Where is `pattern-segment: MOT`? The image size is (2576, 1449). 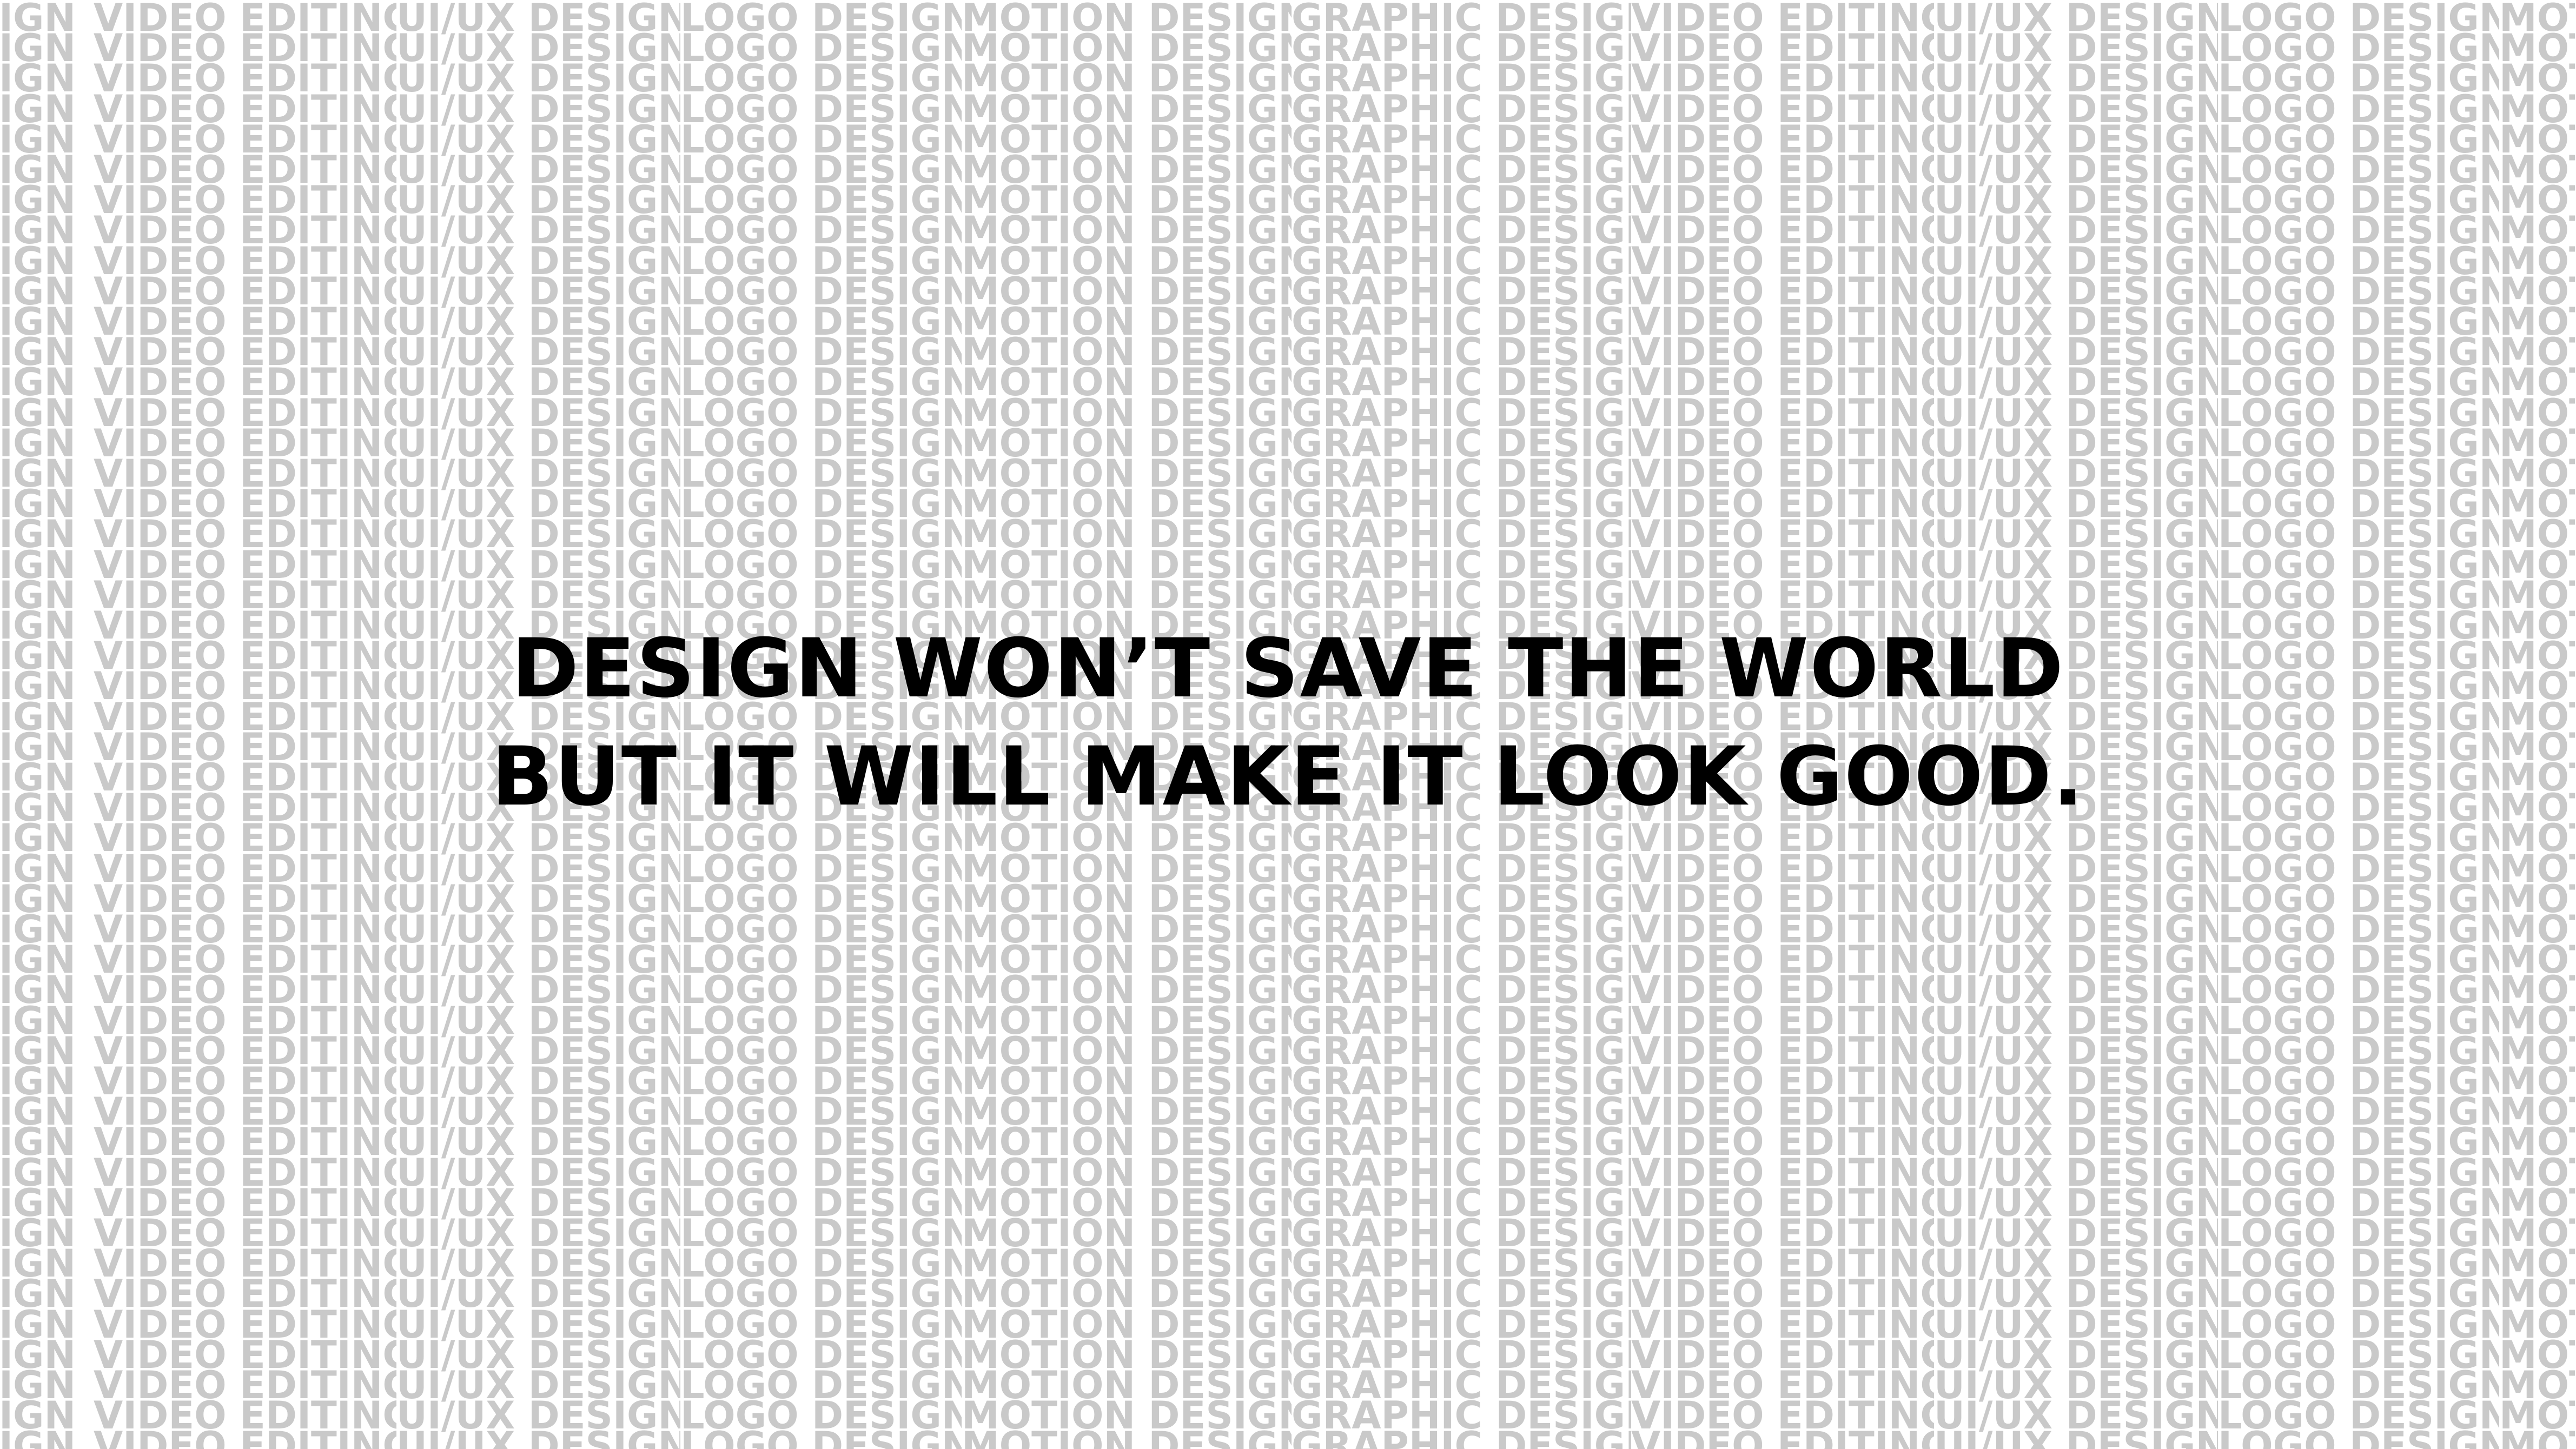 pattern-segment: MOT is located at coordinates (2537, 1438).